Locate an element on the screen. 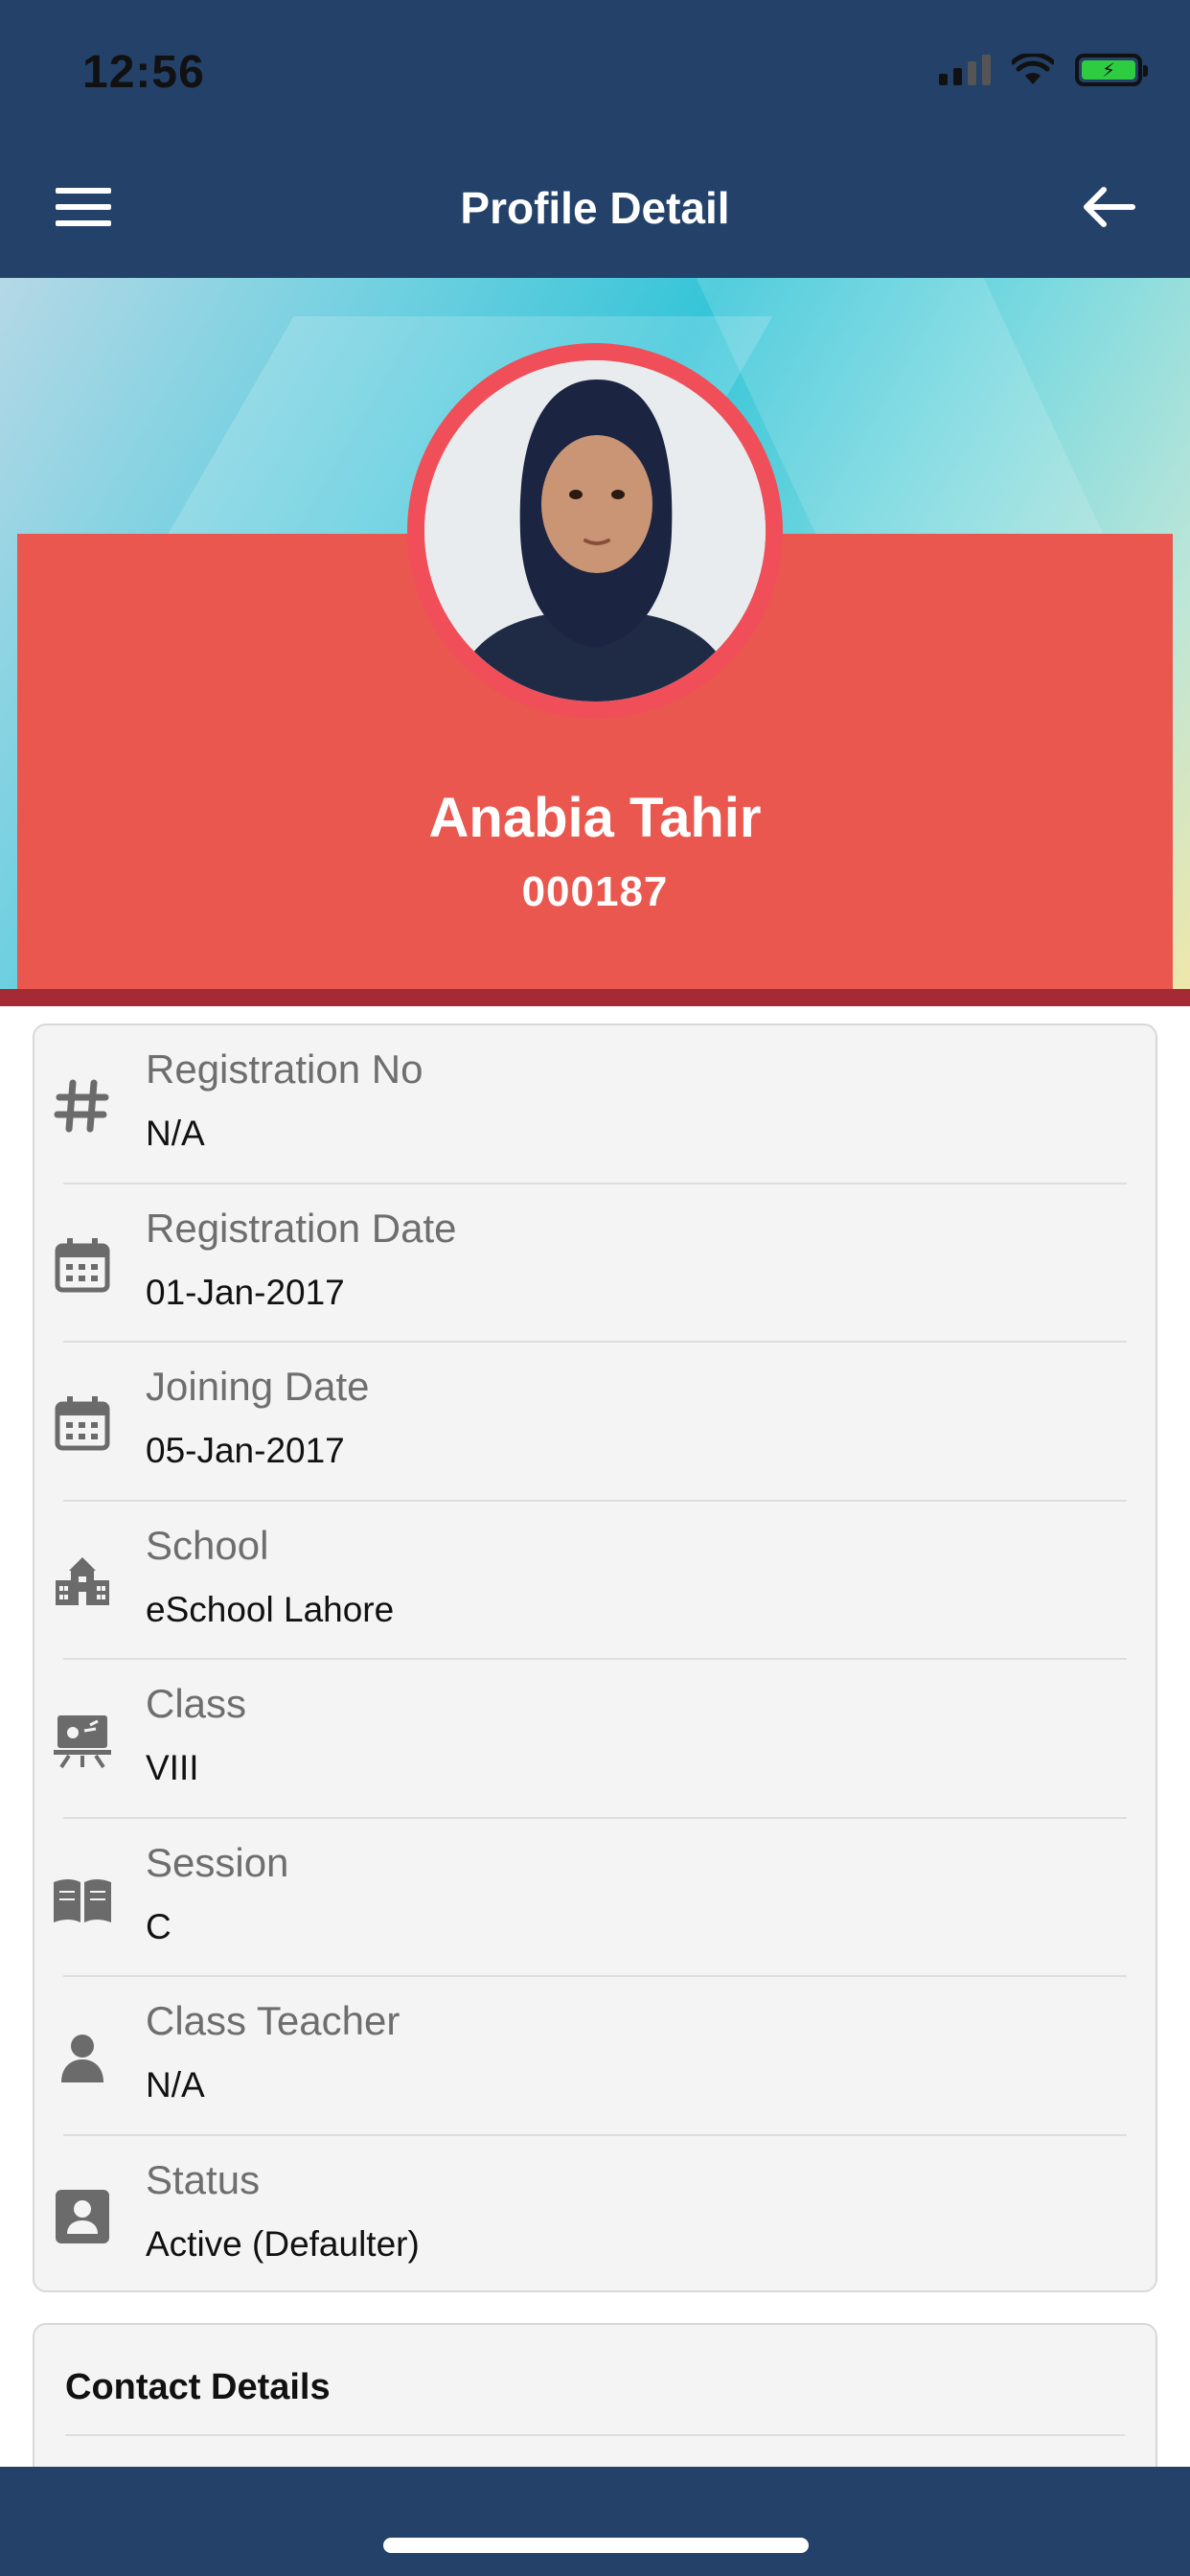 The height and width of the screenshot is (2576, 1190). arrow-left-icon is located at coordinates (1108, 207).